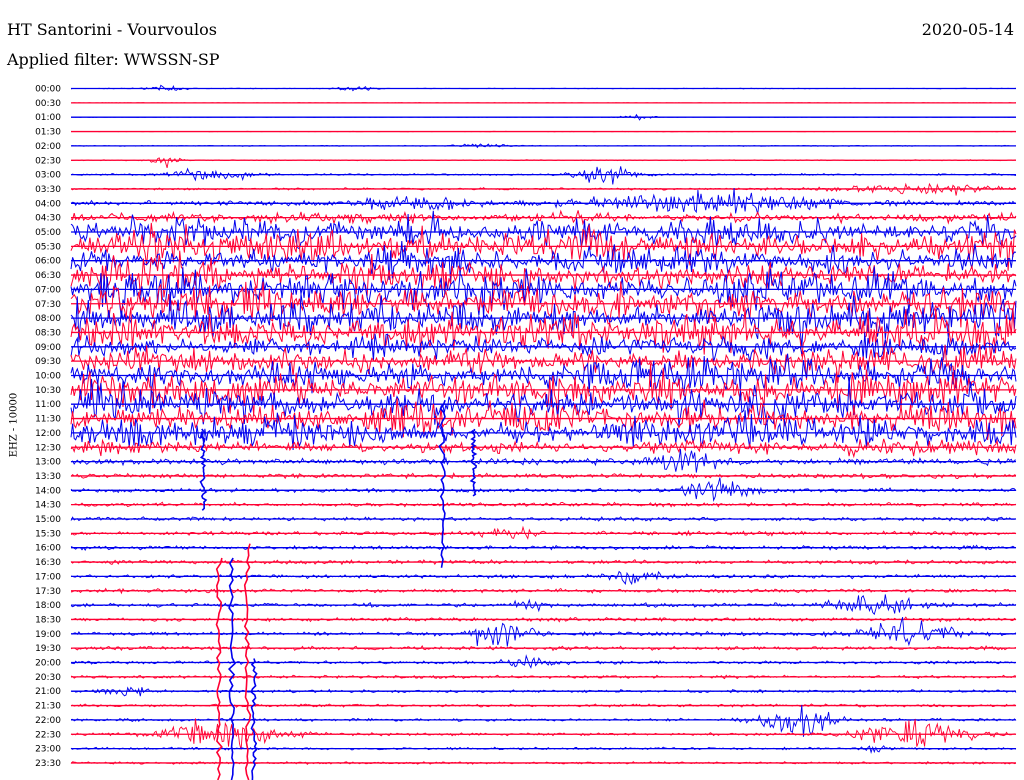 The image size is (1024, 780). What do you see at coordinates (48, 491) in the screenshot?
I see `time-label: 14:00` at bounding box center [48, 491].